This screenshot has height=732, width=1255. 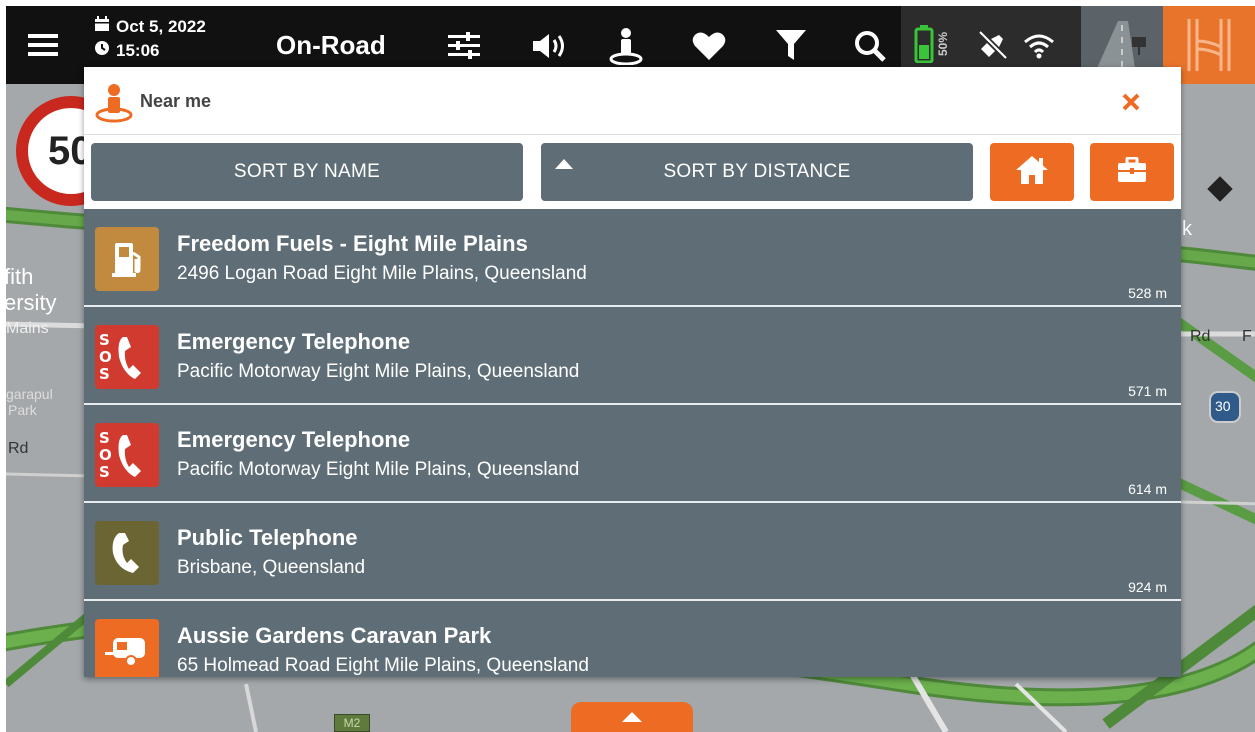 I want to click on clock-icon, so click(x=102, y=51).